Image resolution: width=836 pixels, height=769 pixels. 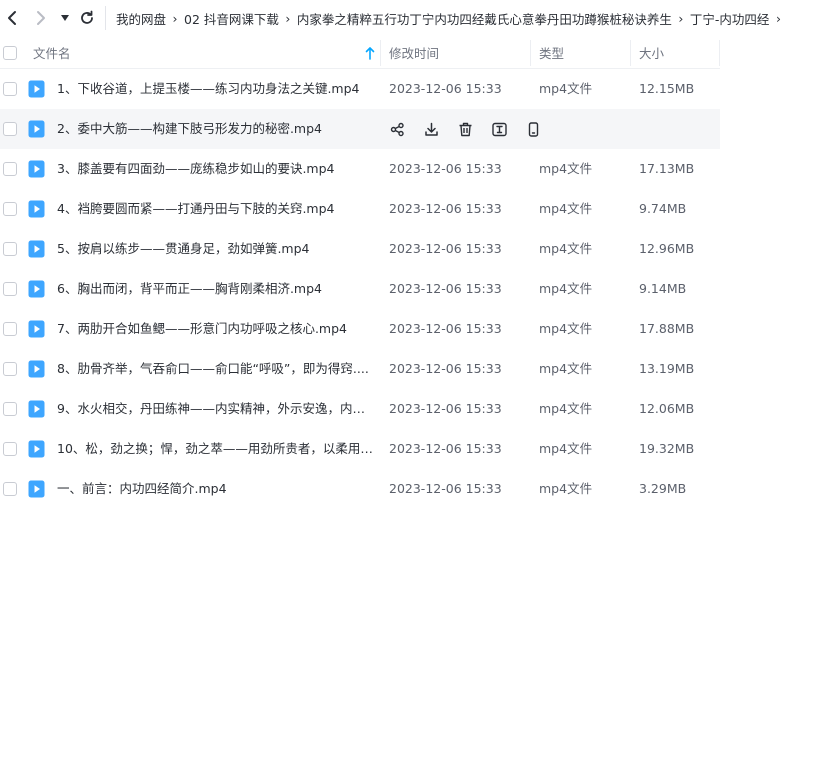 What do you see at coordinates (231, 18) in the screenshot?
I see `breadcrumb-item: 02 抖音网课下载` at bounding box center [231, 18].